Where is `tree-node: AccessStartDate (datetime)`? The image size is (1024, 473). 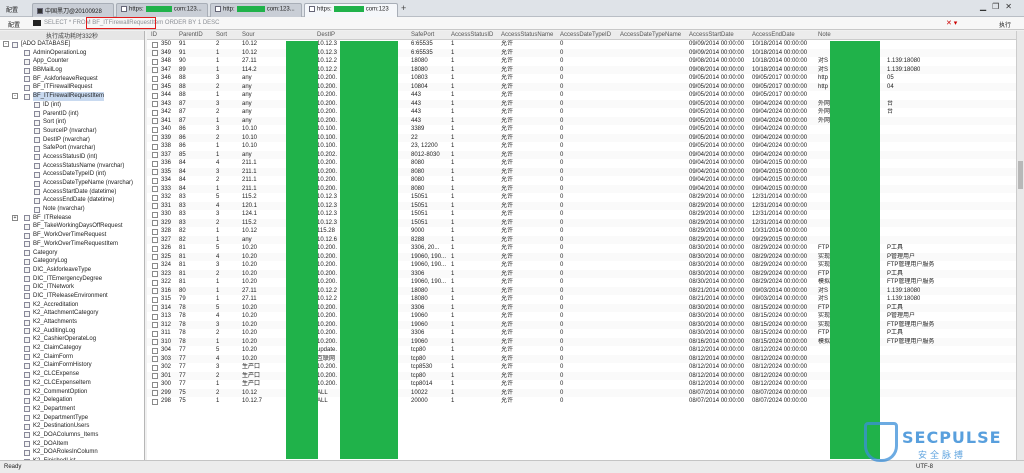
tree-node: AccessStartDate (datetime) is located at coordinates (72, 192).